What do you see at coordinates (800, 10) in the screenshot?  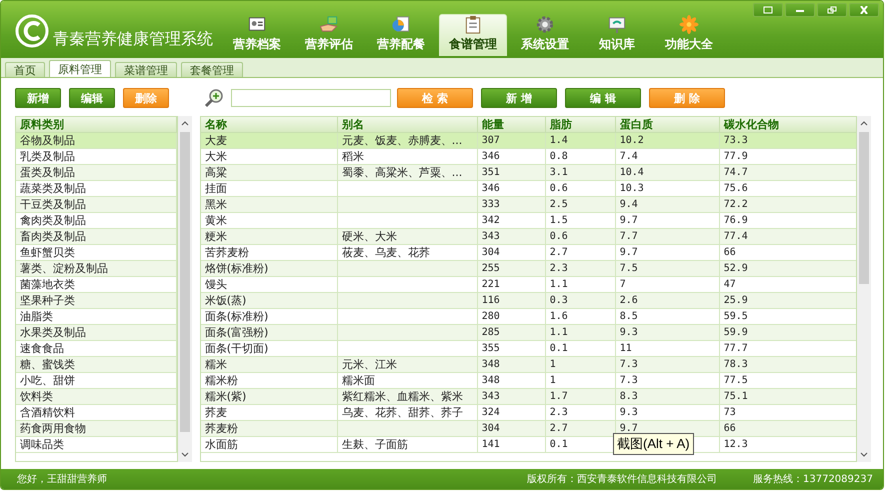 I see `minimize-button` at bounding box center [800, 10].